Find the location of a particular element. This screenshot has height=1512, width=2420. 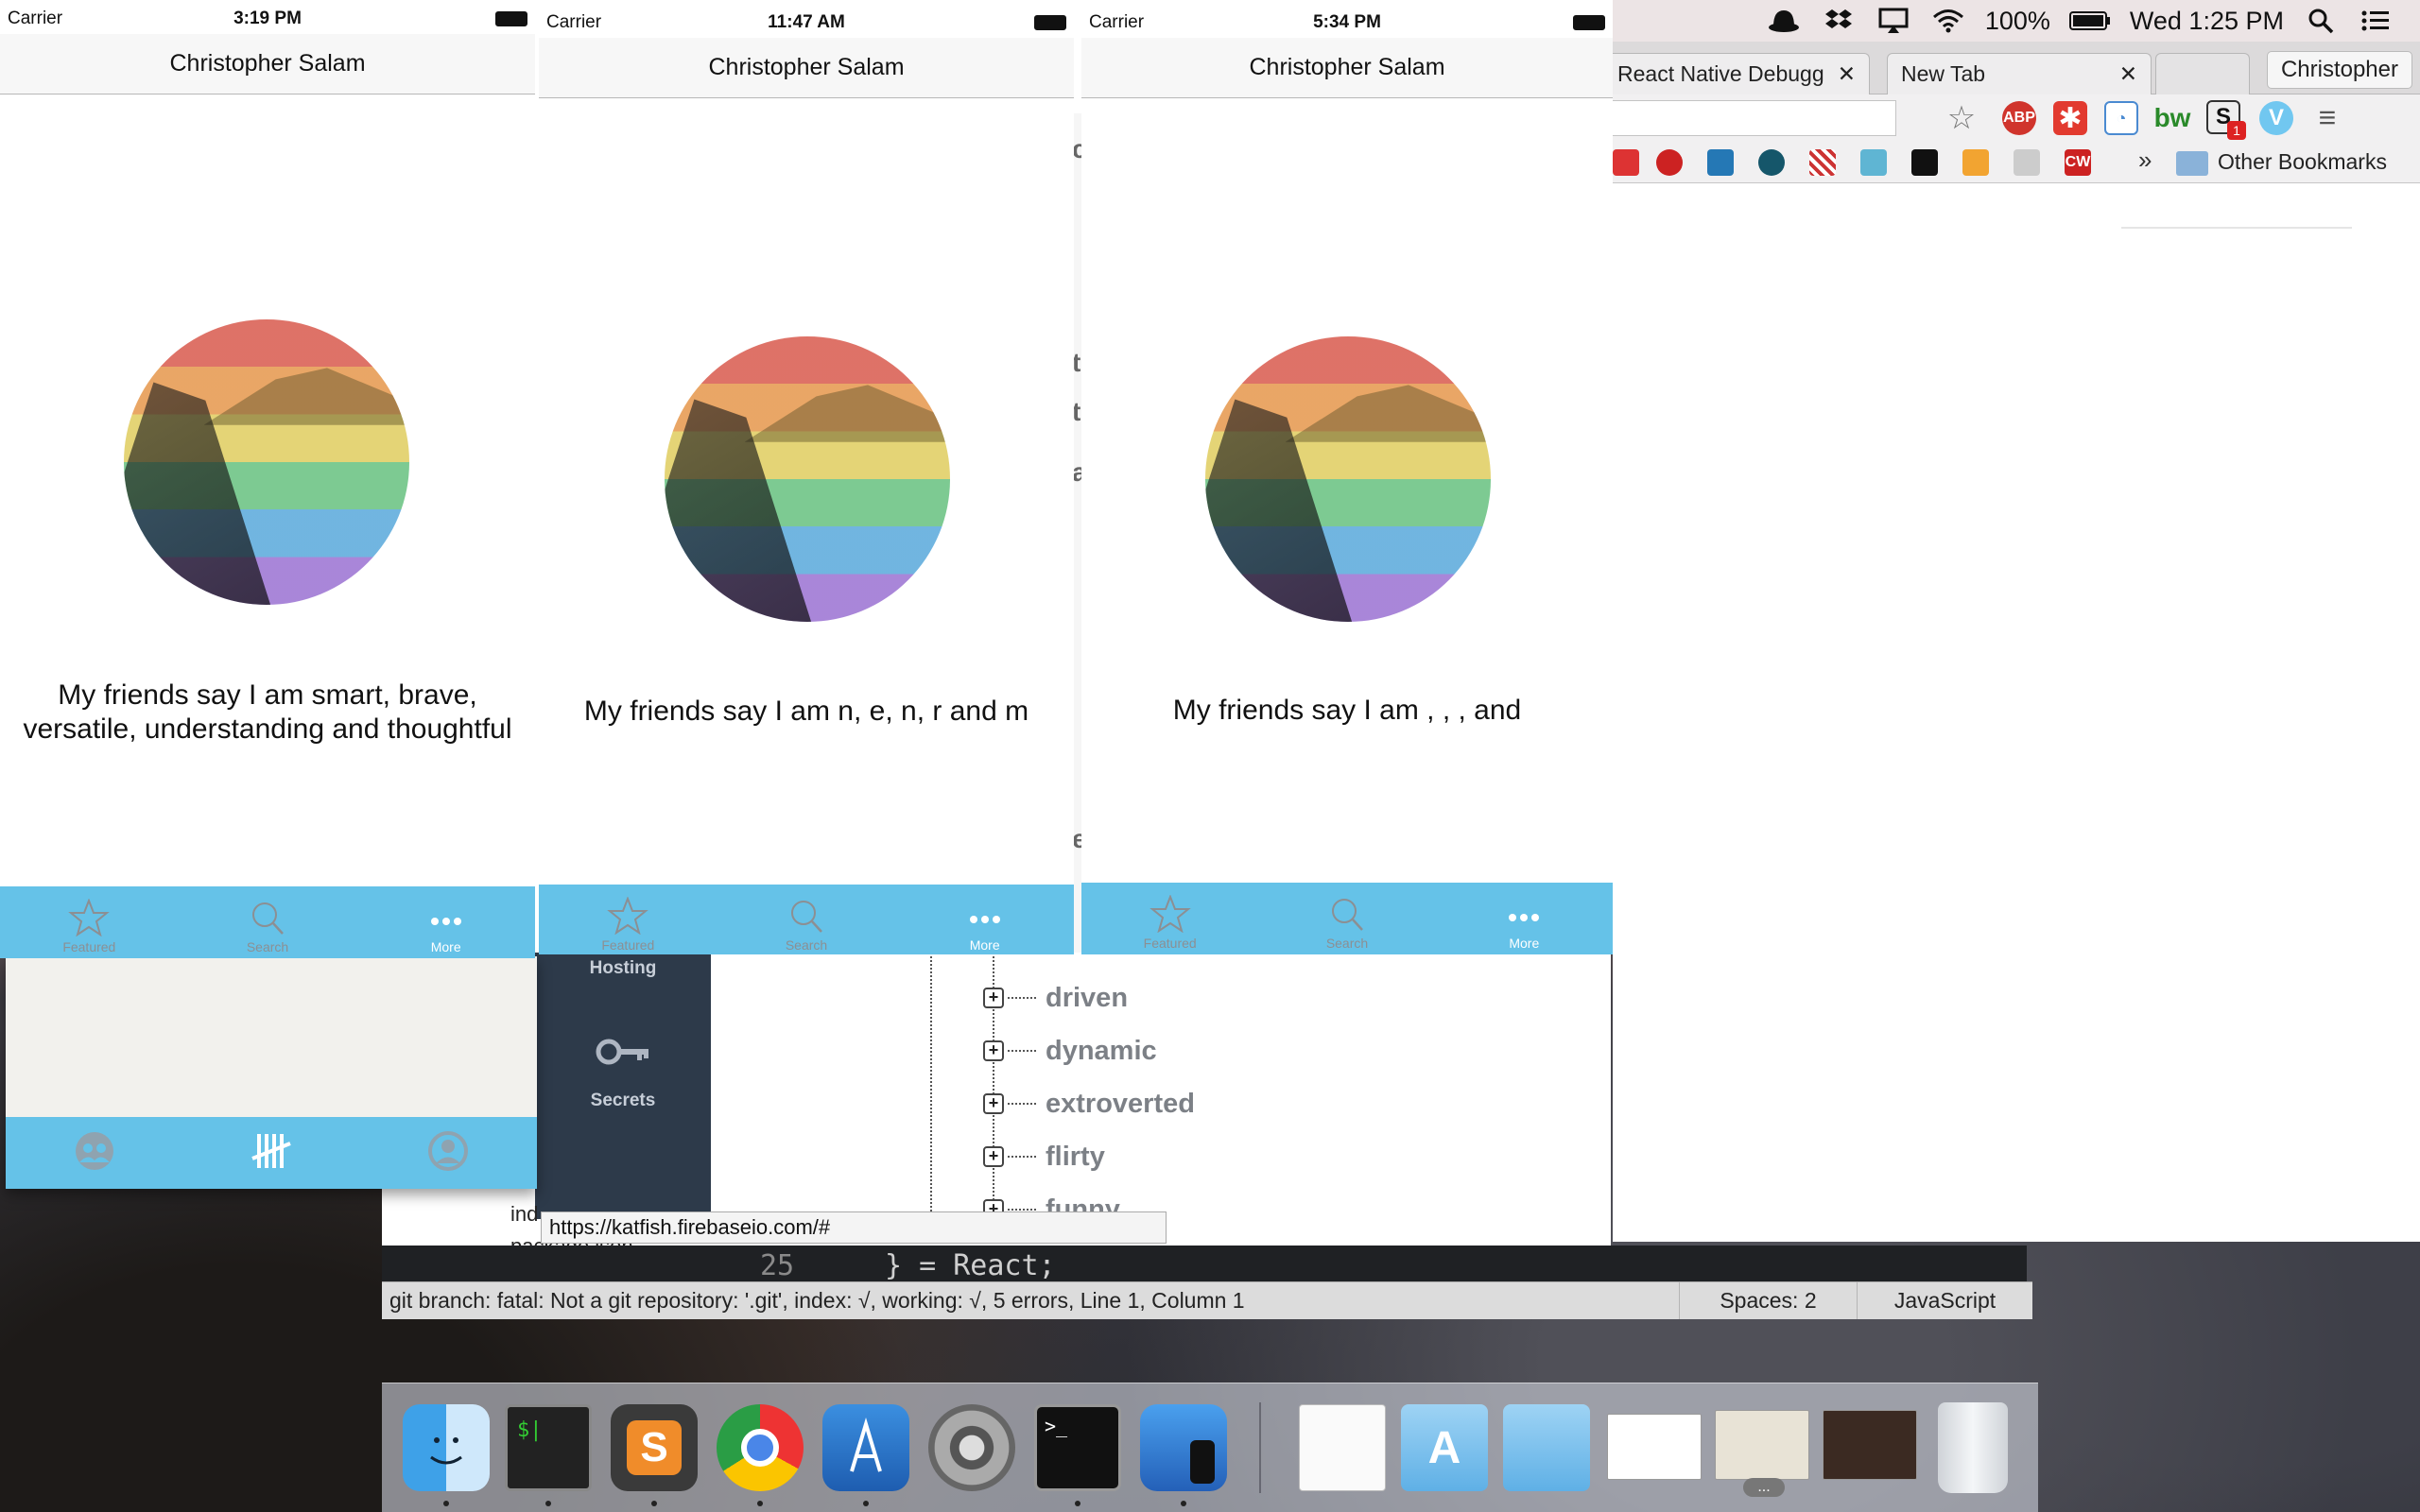

tab-new-tab: New Tab ✕ is located at coordinates (2019, 73).